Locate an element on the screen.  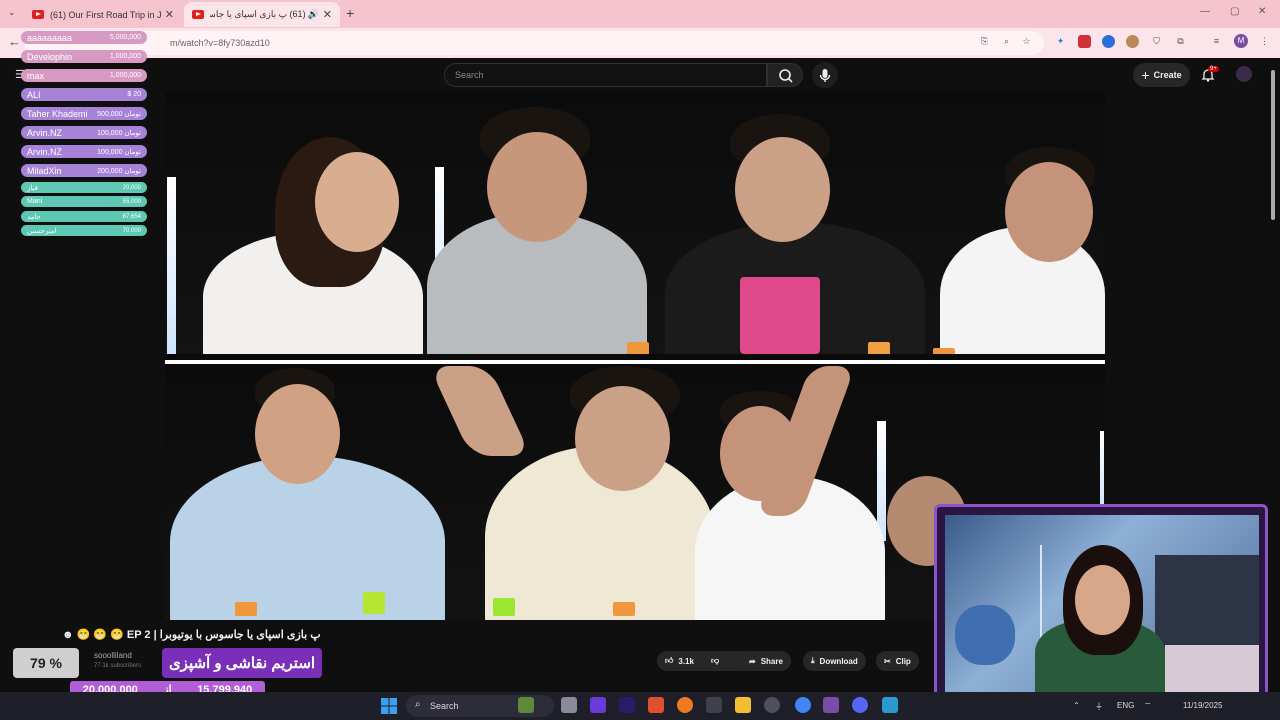
search-icon is located at coordinates (786, 76).